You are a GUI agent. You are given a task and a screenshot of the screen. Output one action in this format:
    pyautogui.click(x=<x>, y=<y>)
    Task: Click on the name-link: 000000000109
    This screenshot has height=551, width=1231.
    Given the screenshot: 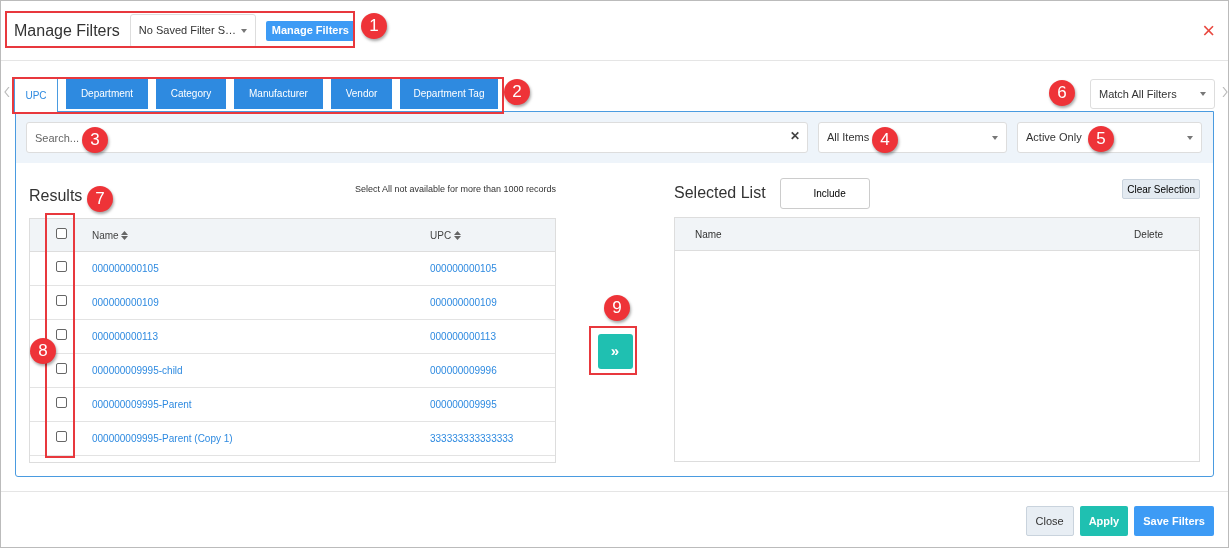 What is the action you would take?
    pyautogui.click(x=125, y=302)
    